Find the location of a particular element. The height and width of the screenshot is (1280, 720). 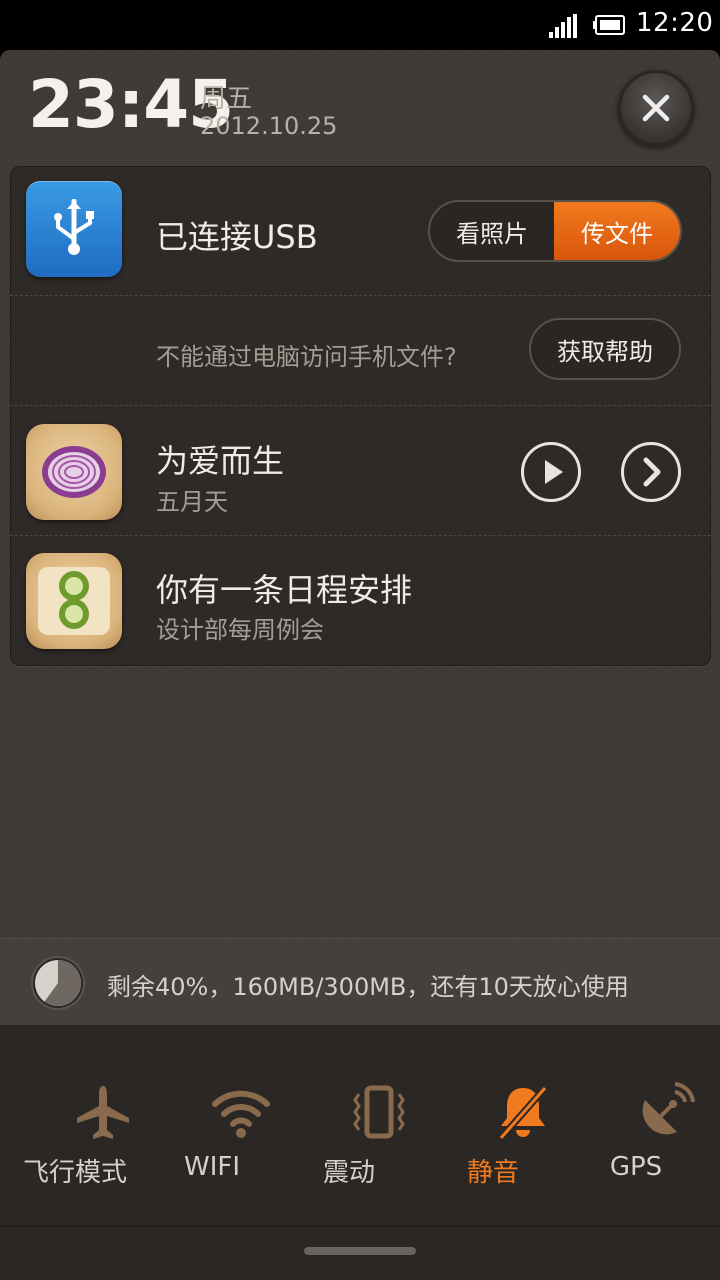

next-button is located at coordinates (651, 472).